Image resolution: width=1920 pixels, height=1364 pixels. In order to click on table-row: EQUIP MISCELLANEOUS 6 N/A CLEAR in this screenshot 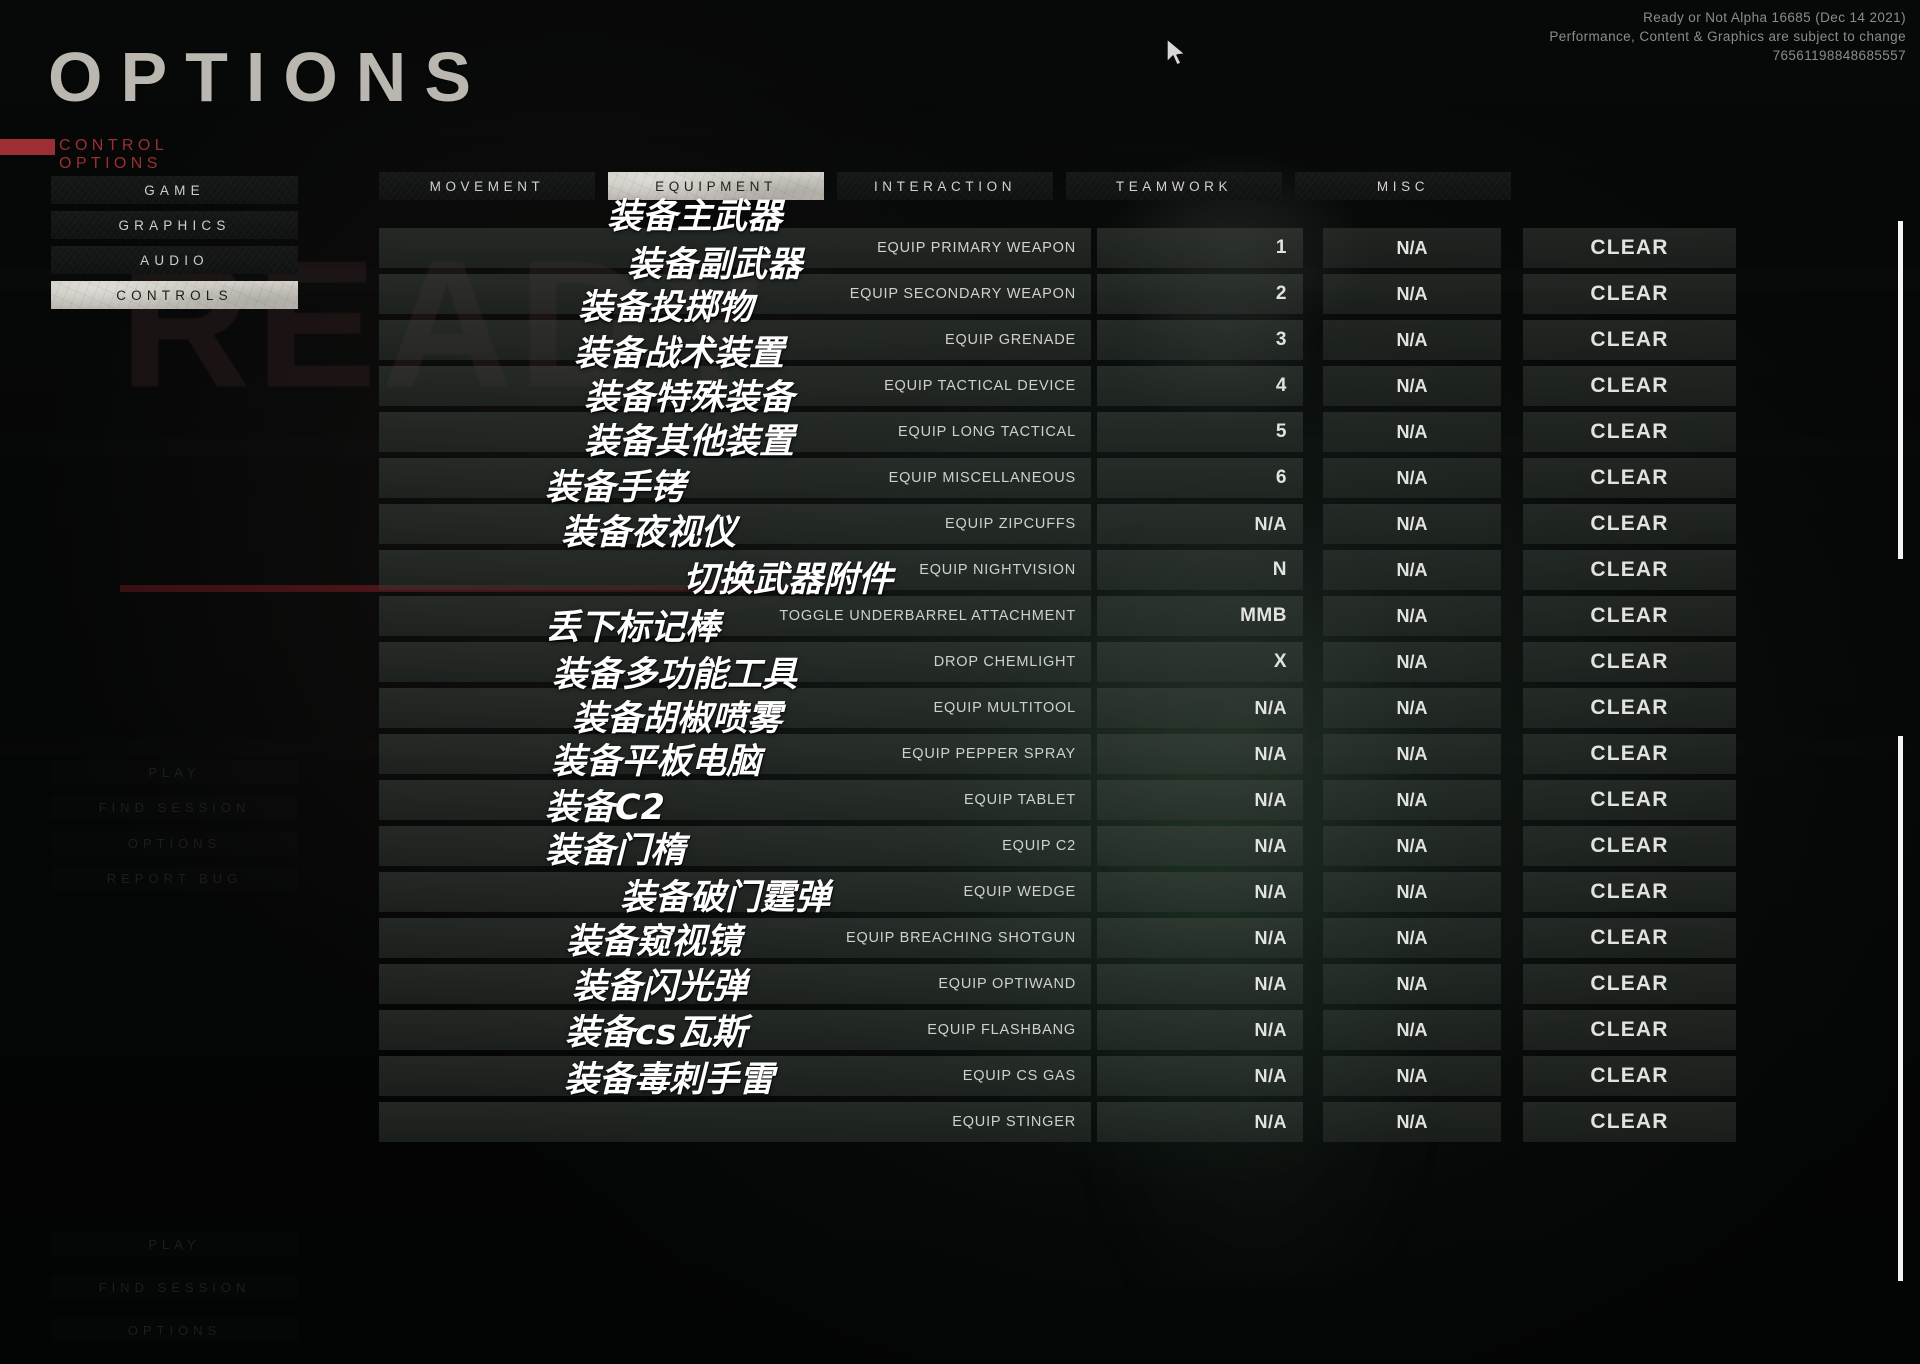, I will do `click(1133, 478)`.